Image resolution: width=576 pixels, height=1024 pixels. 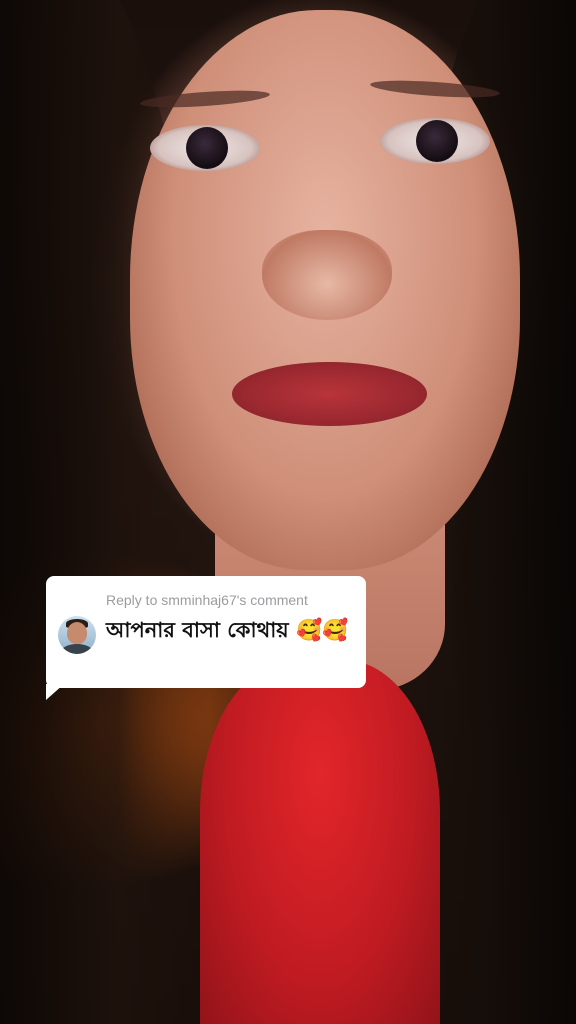 I want to click on iris-right, so click(x=437, y=141).